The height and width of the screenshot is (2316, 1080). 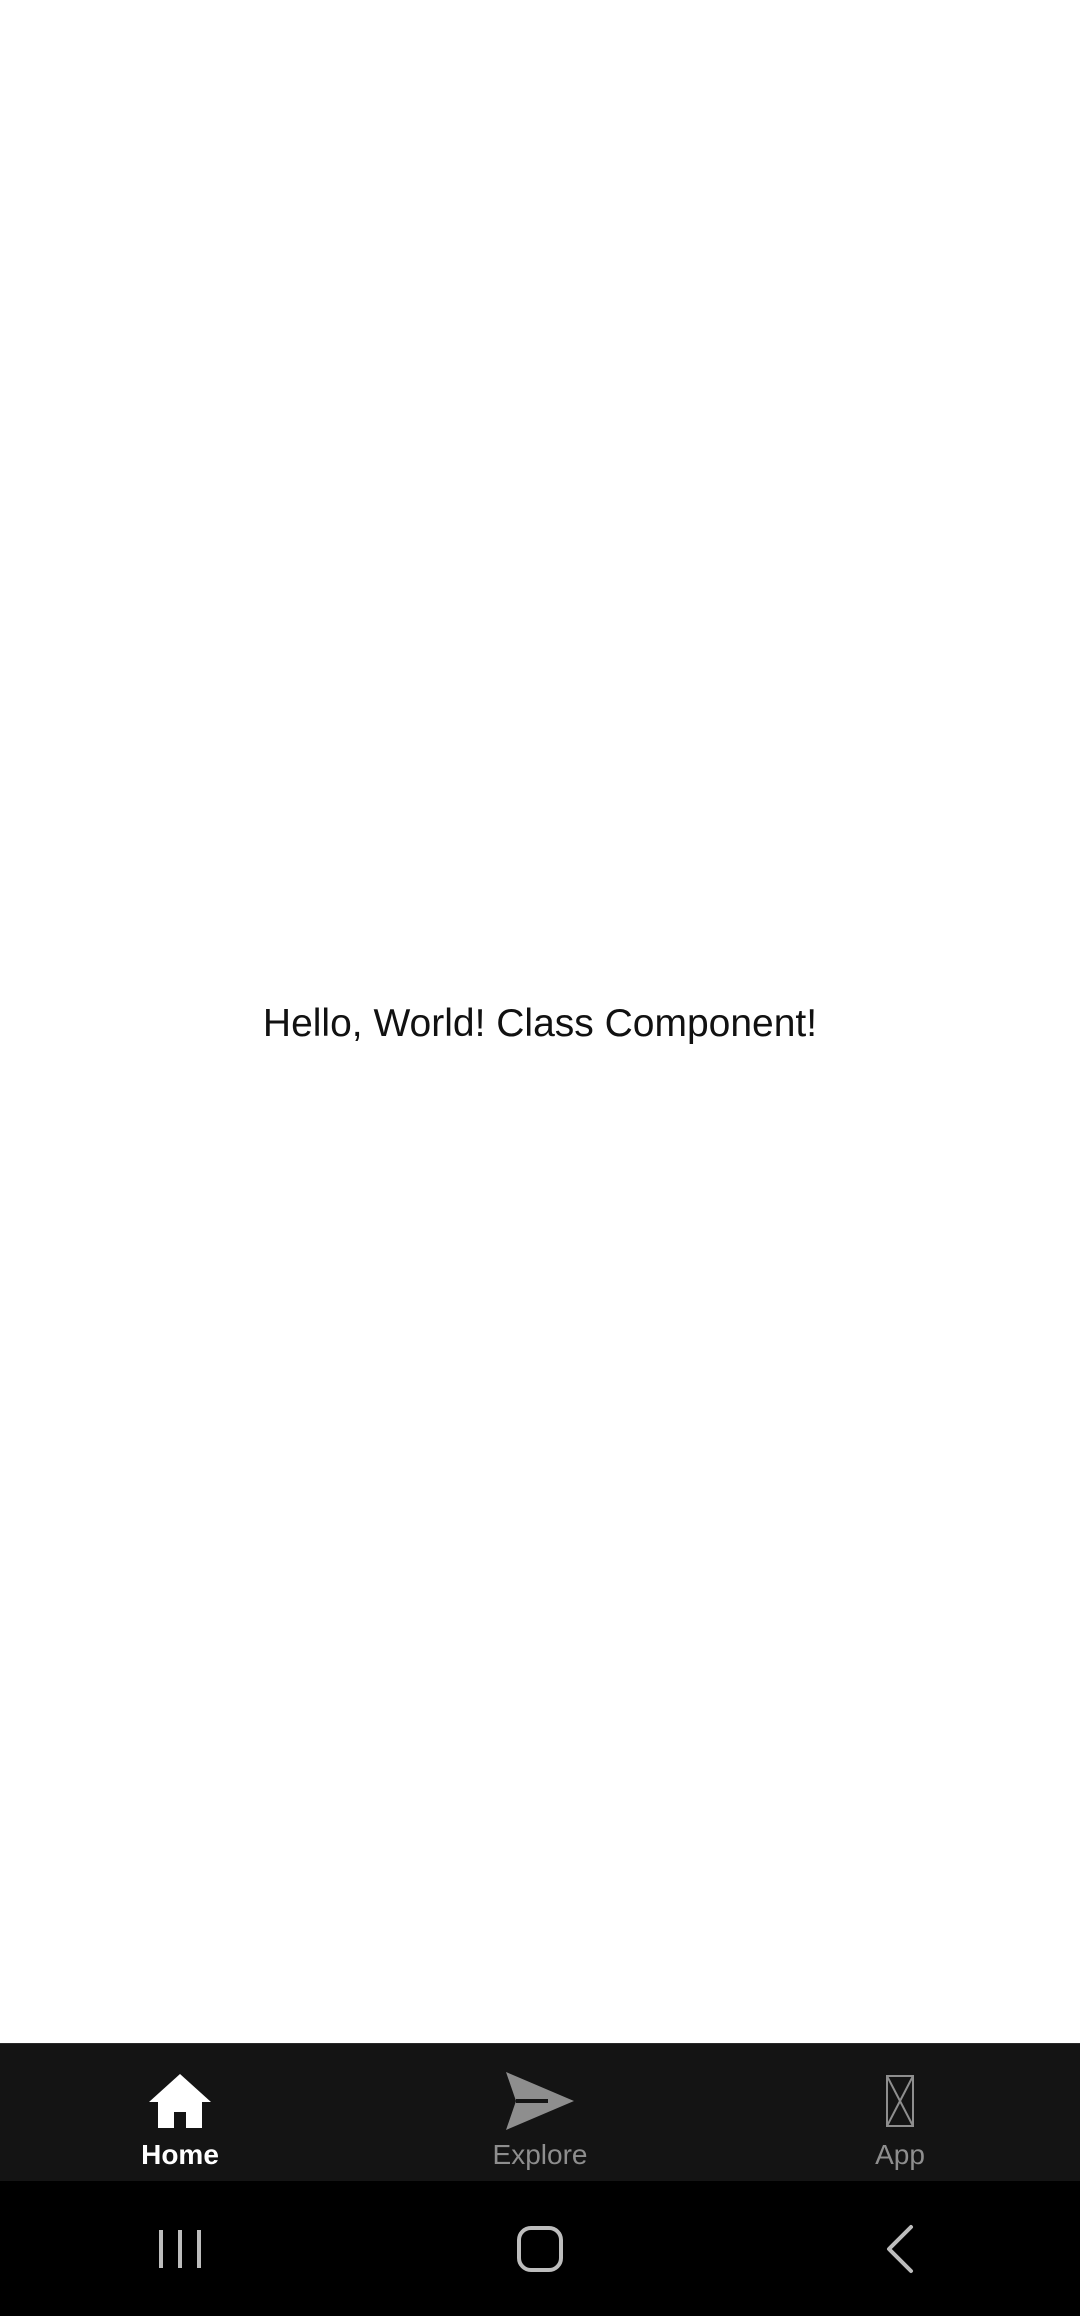 What do you see at coordinates (540, 2101) in the screenshot?
I see `send-icon` at bounding box center [540, 2101].